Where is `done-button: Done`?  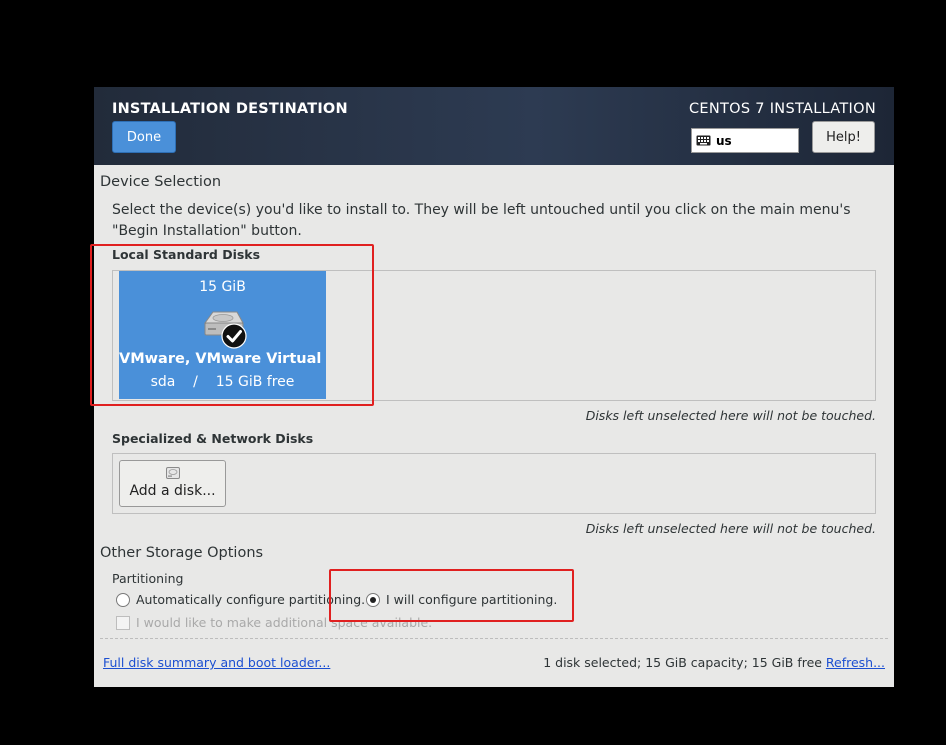 done-button: Done is located at coordinates (144, 137).